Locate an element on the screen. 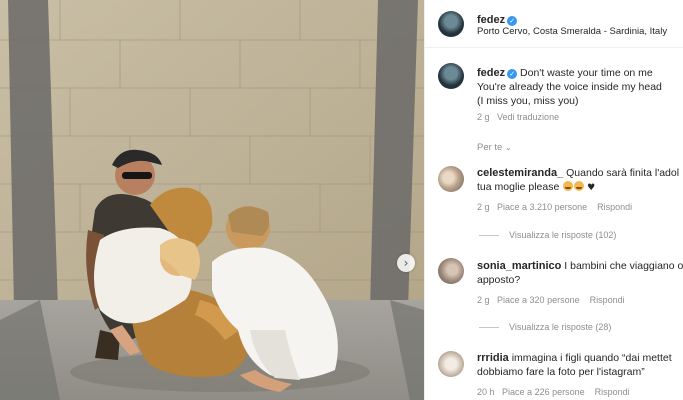 This screenshot has height=400, width=683. view-replies-button: Visualizza le risposte (28) is located at coordinates (545, 327).